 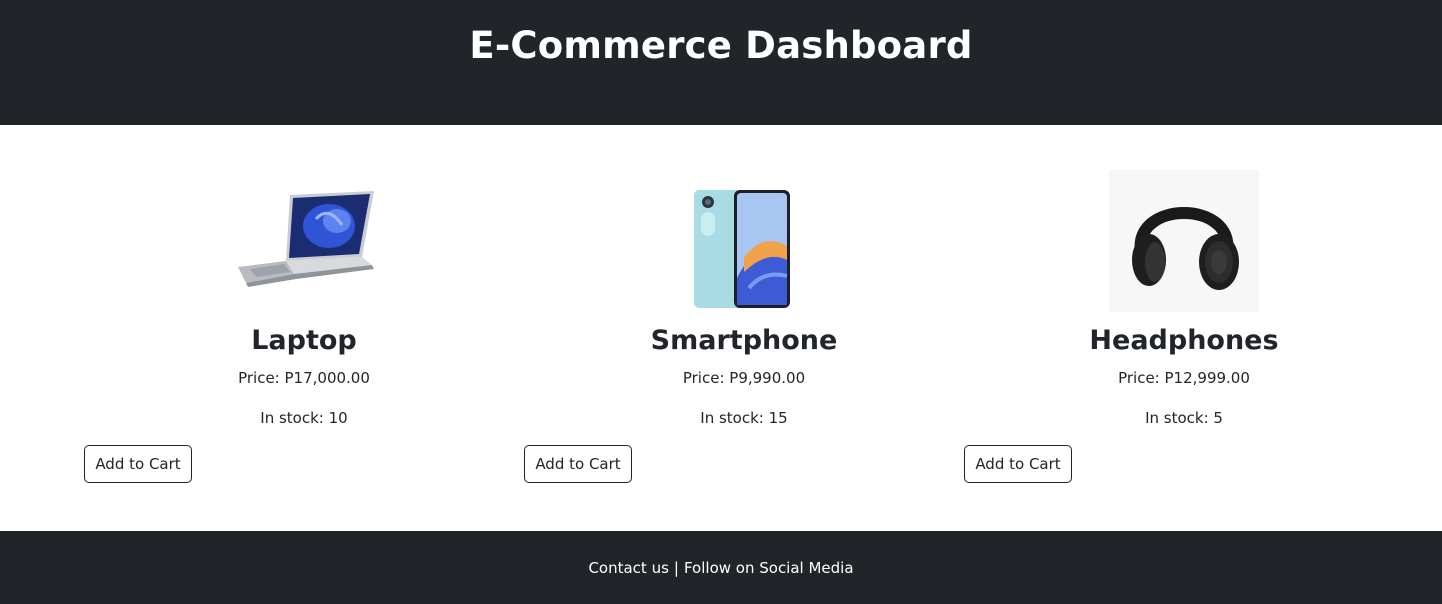 What do you see at coordinates (742, 249) in the screenshot?
I see `smartphone-image` at bounding box center [742, 249].